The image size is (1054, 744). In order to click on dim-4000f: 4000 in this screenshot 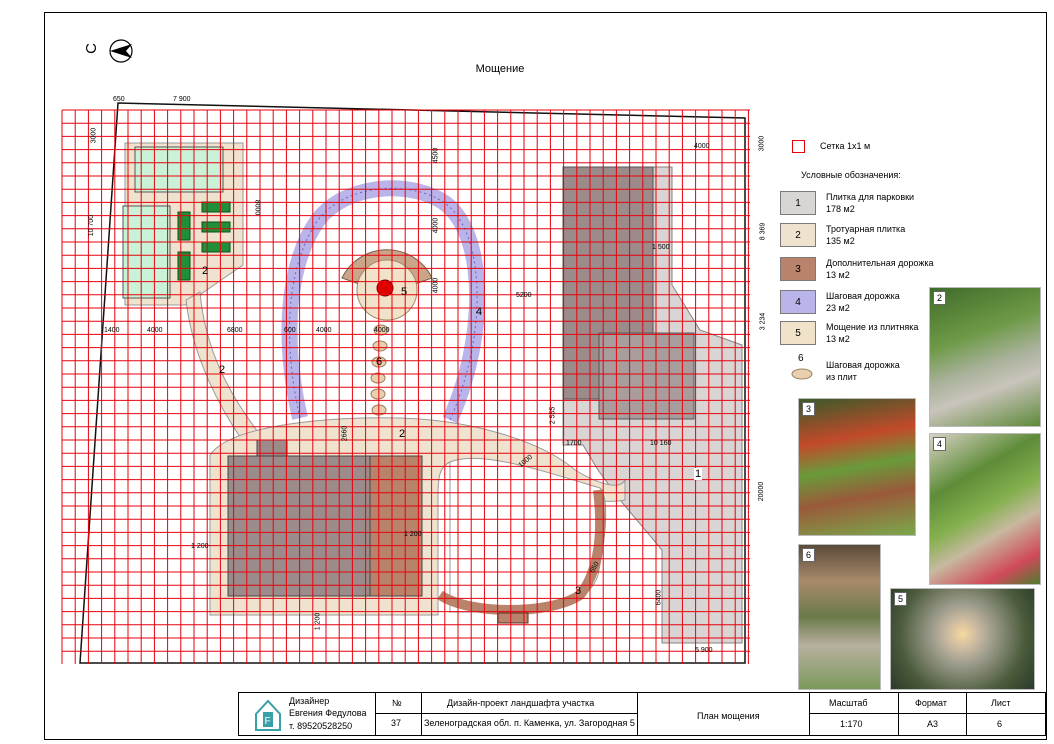, I will do `click(702, 146)`.